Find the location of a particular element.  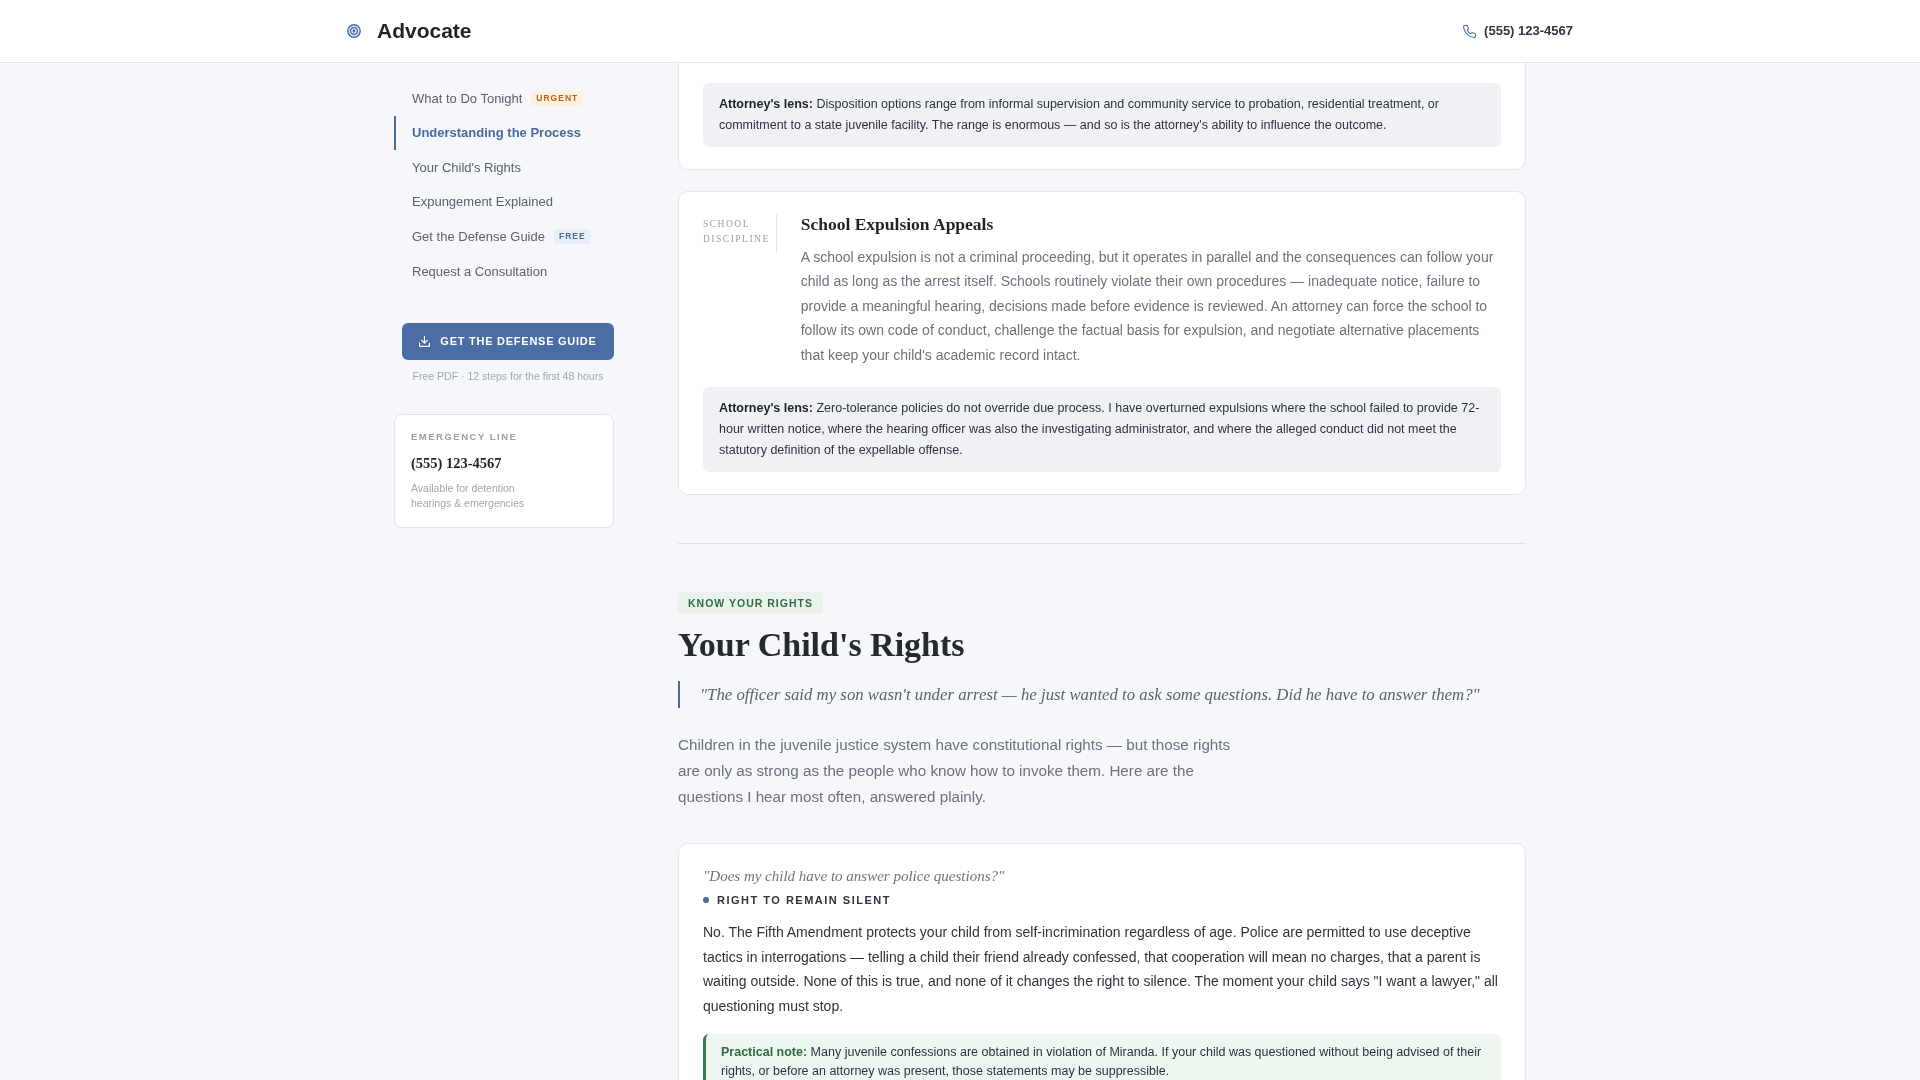

section-intro: Children in the juvenile justice system have constitutional rights — but those rights are only as strong as the people who know how to invoke them. Here are the questions I hear most often, answered plainly. is located at coordinates (955, 771).